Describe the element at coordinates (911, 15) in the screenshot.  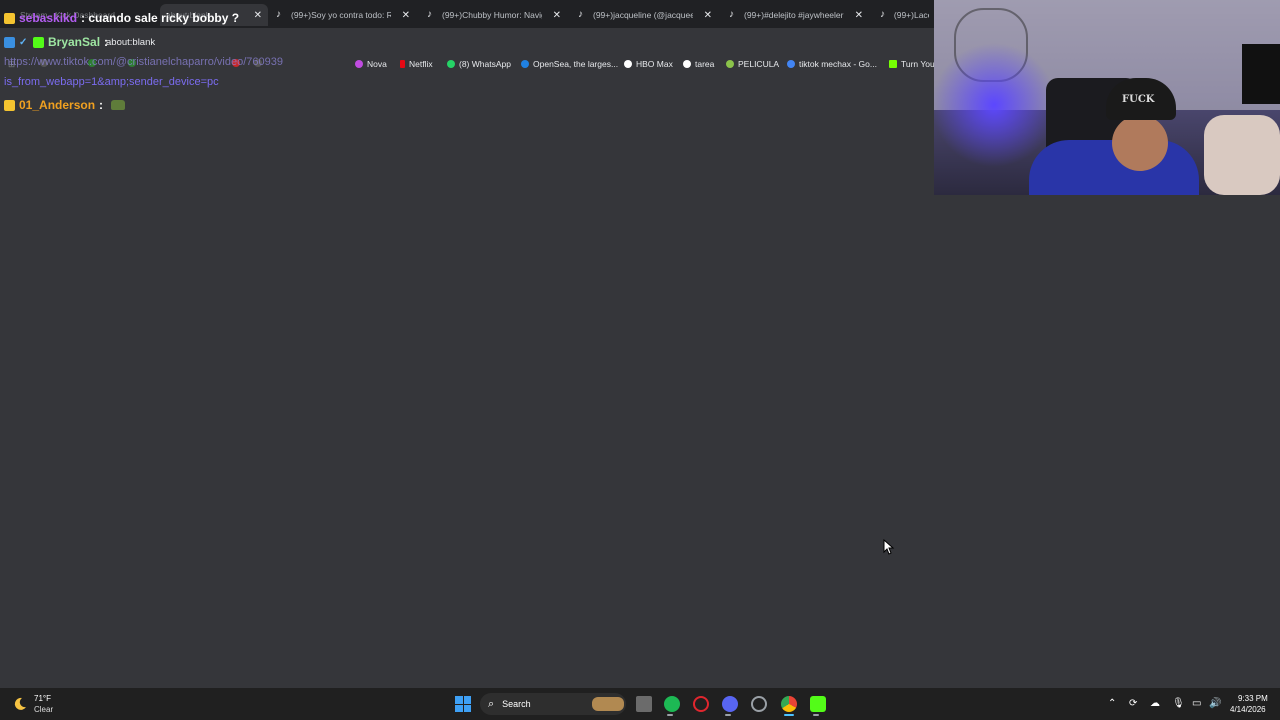
I see `tab-title: (99+)Lacey` at that location.